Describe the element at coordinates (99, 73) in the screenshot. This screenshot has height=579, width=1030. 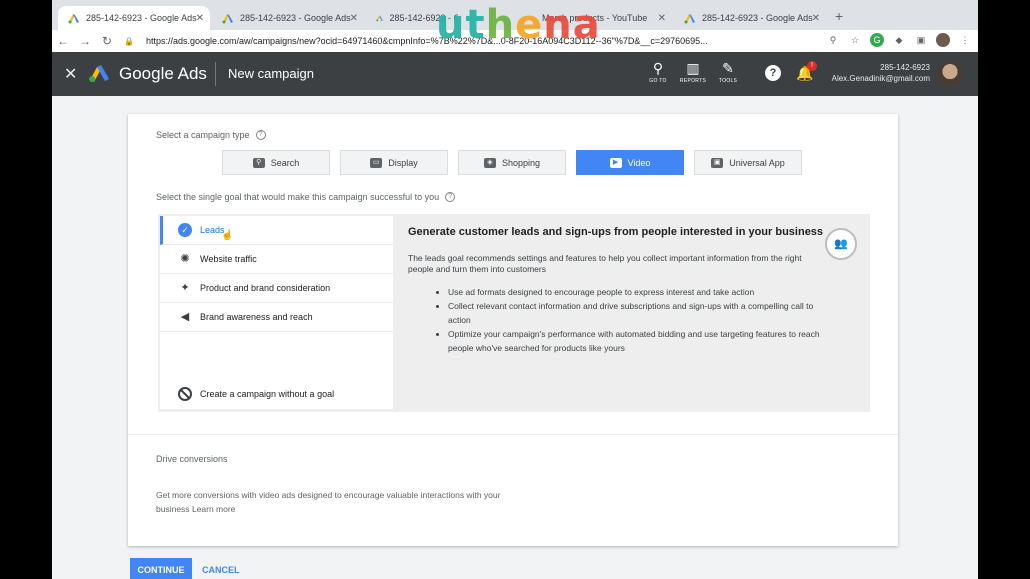
I see `google-ads-logo-icon` at that location.